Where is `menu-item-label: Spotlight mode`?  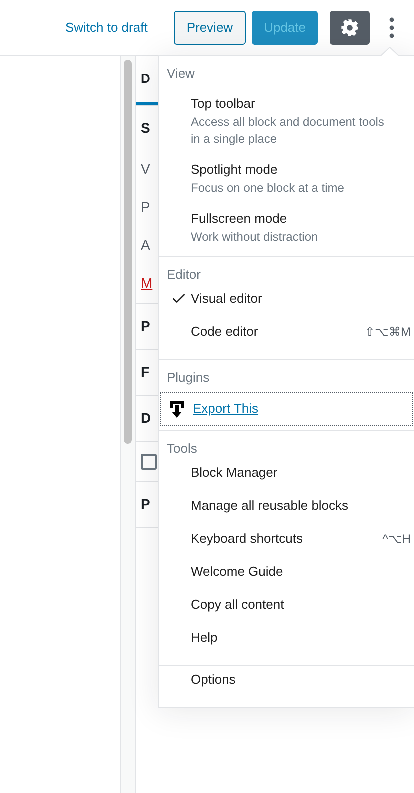 menu-item-label: Spotlight mode is located at coordinates (234, 170).